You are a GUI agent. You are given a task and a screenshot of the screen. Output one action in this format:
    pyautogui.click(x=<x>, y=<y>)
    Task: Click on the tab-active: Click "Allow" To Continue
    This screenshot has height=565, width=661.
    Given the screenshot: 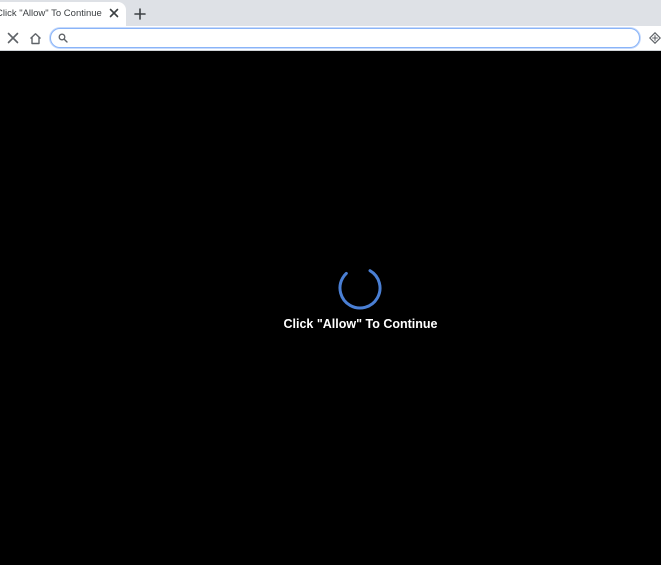 What is the action you would take?
    pyautogui.click(x=63, y=14)
    